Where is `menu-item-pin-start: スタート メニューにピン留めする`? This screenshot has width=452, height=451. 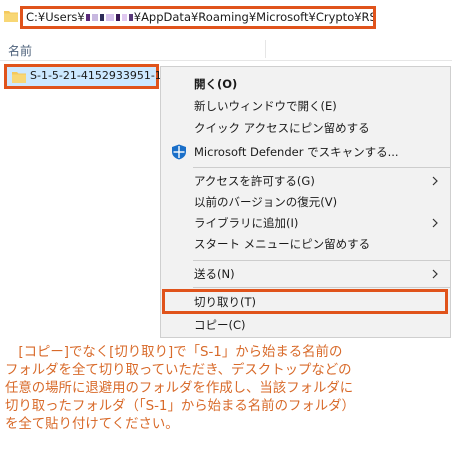
menu-item-pin-start: スタート メニューにピン留めする is located at coordinates (305, 244).